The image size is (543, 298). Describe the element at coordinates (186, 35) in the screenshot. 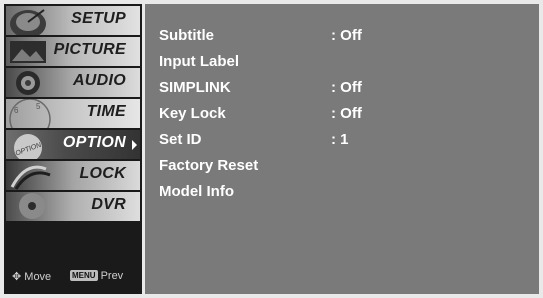

I see `option-name: Subtitle` at that location.